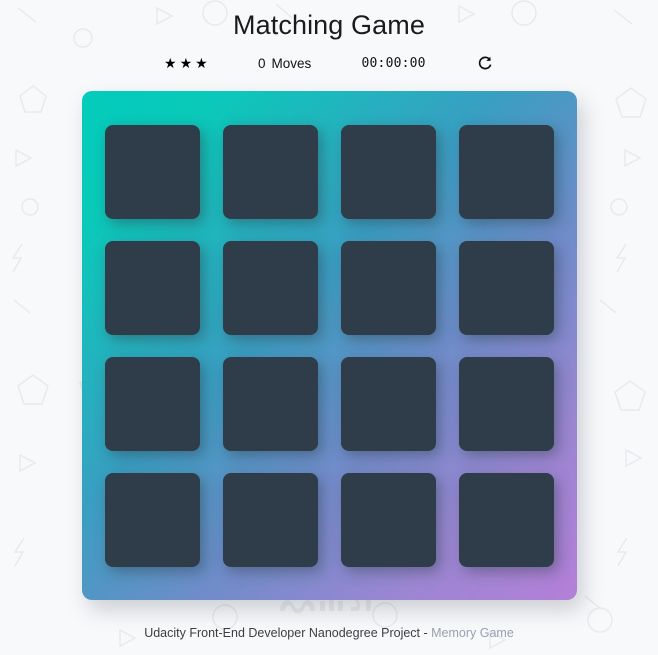 This screenshot has height=655, width=658. Describe the element at coordinates (393, 63) in the screenshot. I see `game-timer: 00:00:00` at that location.